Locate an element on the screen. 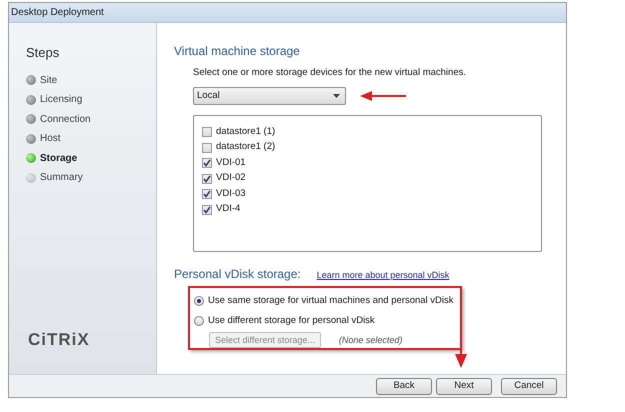 The width and height of the screenshot is (625, 412). footer-button: Back is located at coordinates (404, 386).